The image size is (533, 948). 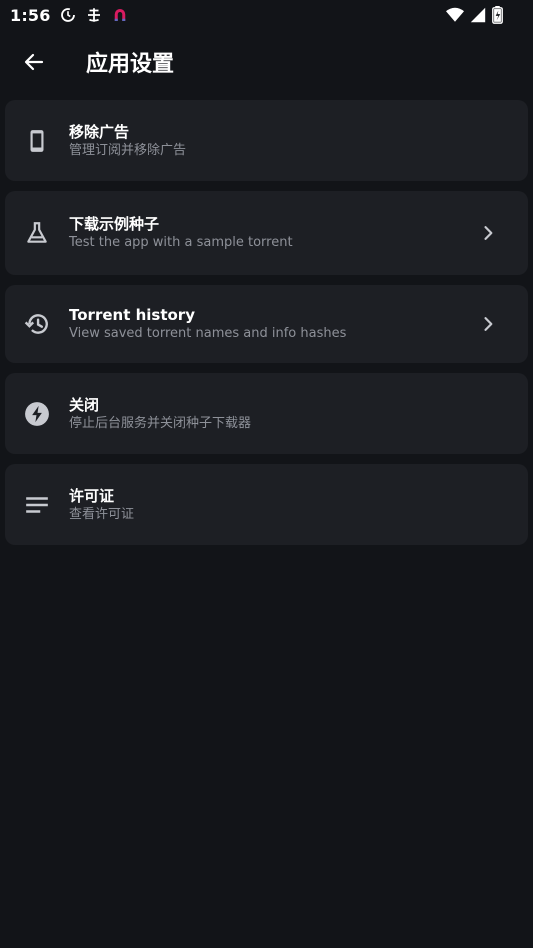 I want to click on license-item: 许可证 查看许可证, so click(x=266, y=504).